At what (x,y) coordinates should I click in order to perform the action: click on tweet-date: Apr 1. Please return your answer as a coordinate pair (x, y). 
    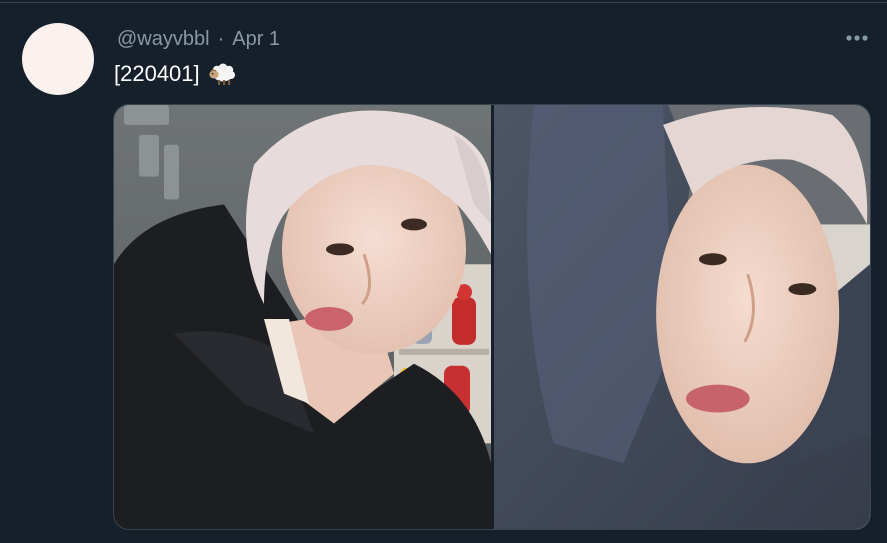
    Looking at the image, I should click on (256, 39).